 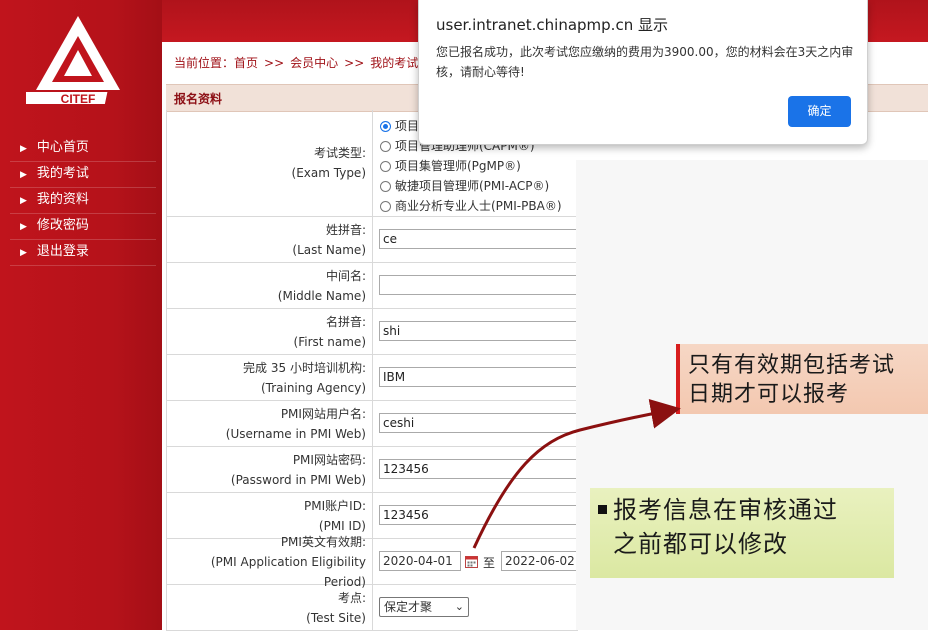 I want to click on form-label: PMI网站用户名: (Username in PMI Web), so click(x=270, y=423).